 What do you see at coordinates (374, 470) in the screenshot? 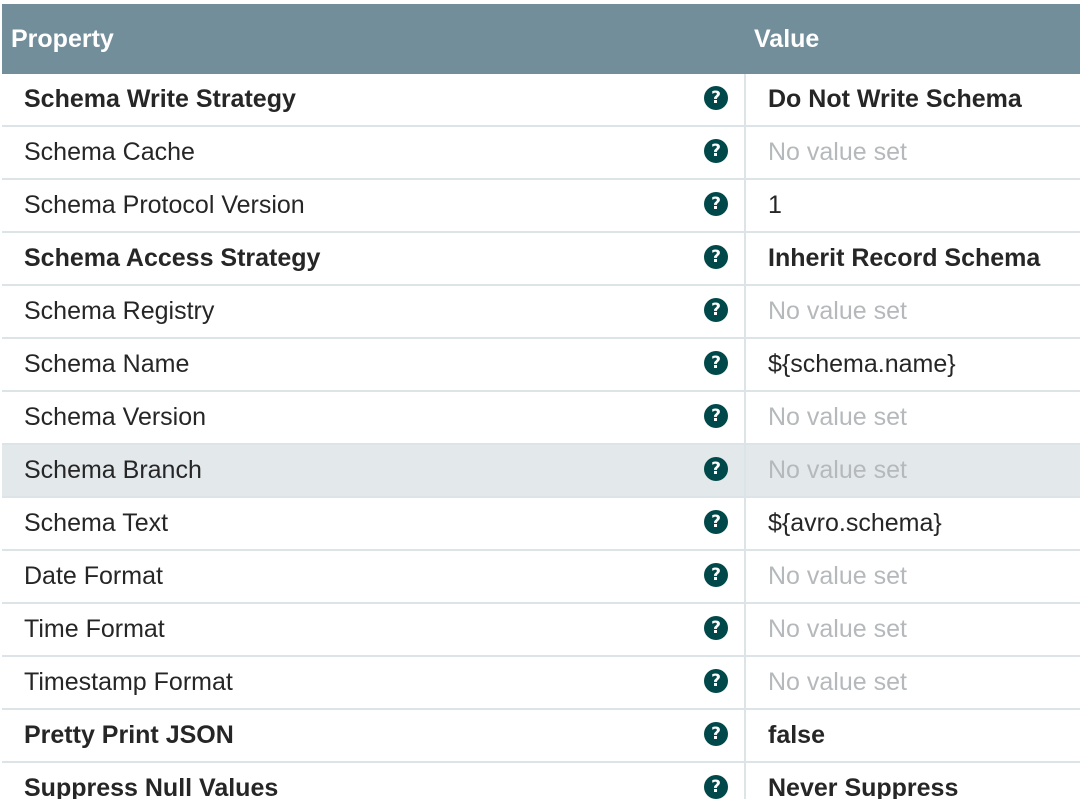
I see `property-name-cell: Schema Branch?` at bounding box center [374, 470].